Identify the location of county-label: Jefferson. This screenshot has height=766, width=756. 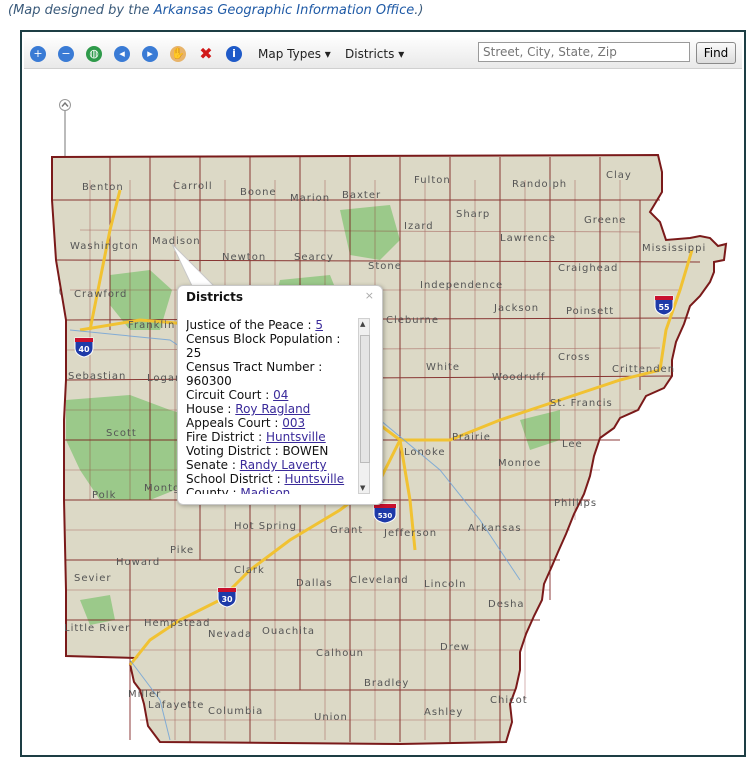
(410, 533).